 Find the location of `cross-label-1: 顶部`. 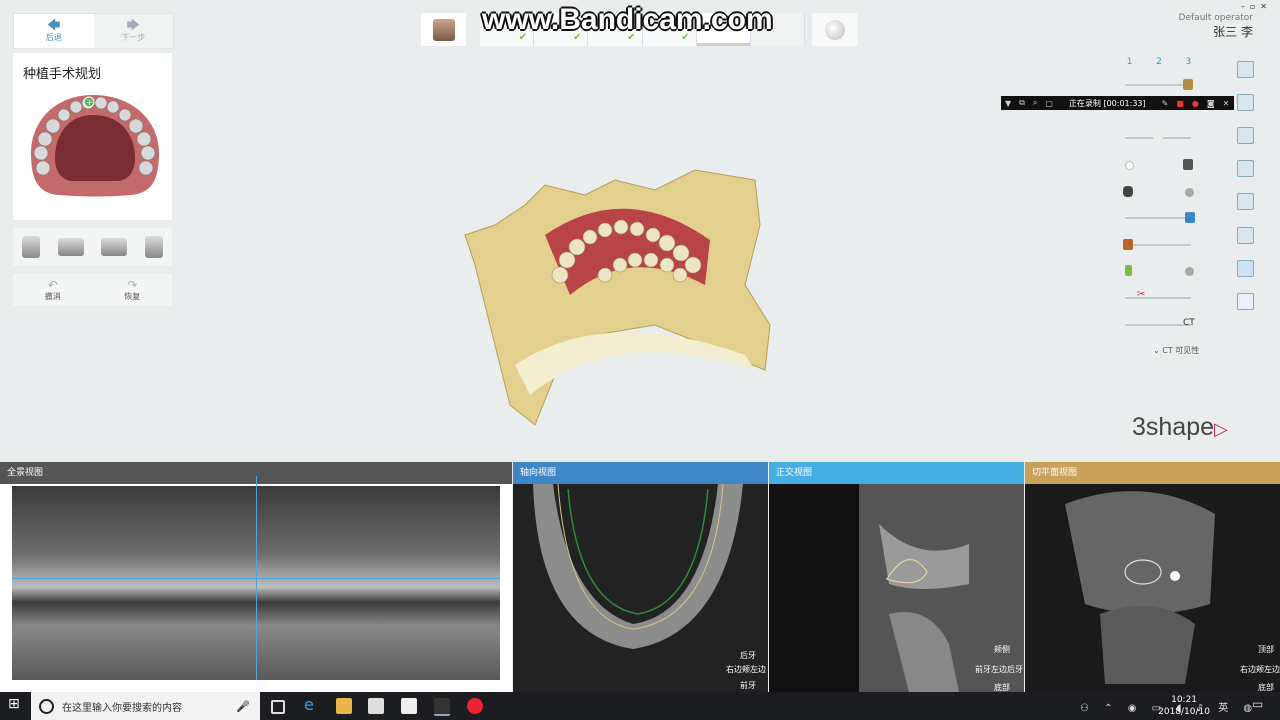

cross-label-1: 顶部 is located at coordinates (1266, 649).